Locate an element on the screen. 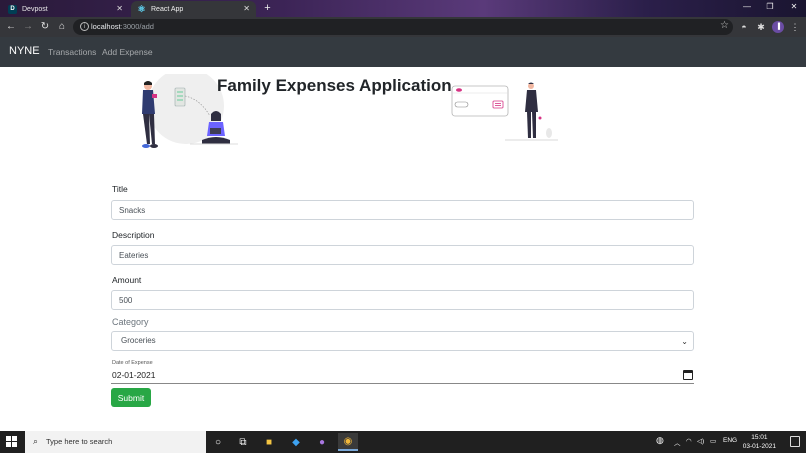 This screenshot has height=453, width=806. menu-kebab-icon: ⋮ is located at coordinates (795, 27).